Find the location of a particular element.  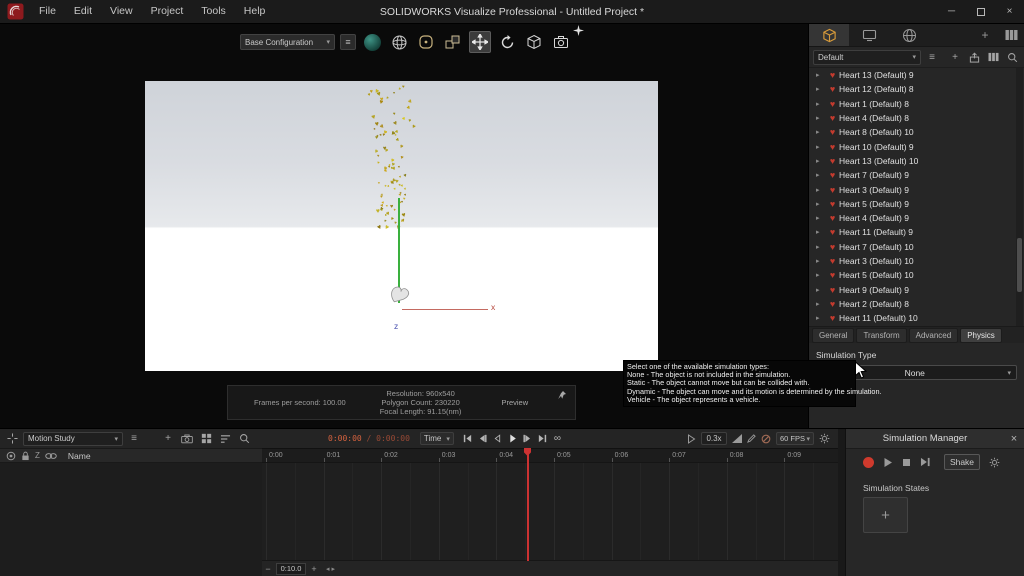

sim-stop-button is located at coordinates (906, 462).